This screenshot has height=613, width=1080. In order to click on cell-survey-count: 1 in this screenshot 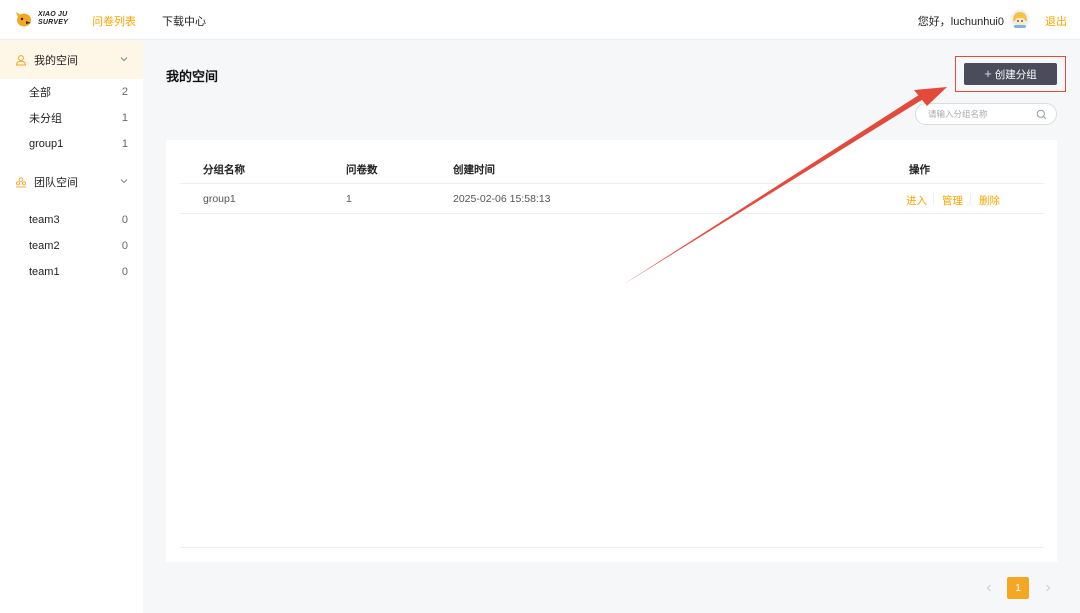, I will do `click(349, 199)`.